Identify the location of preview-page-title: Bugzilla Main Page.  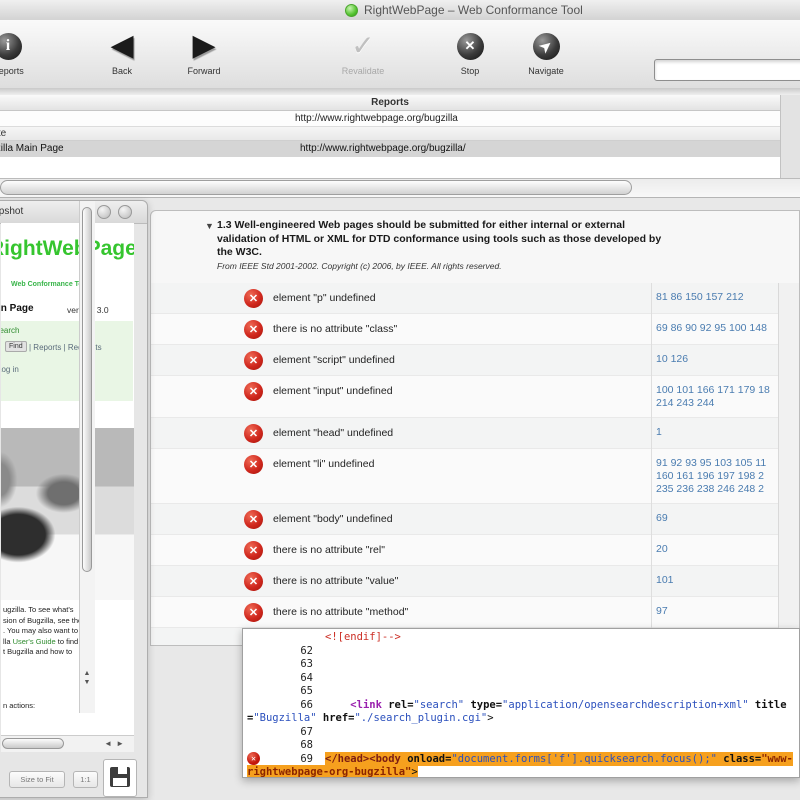
(17, 308).